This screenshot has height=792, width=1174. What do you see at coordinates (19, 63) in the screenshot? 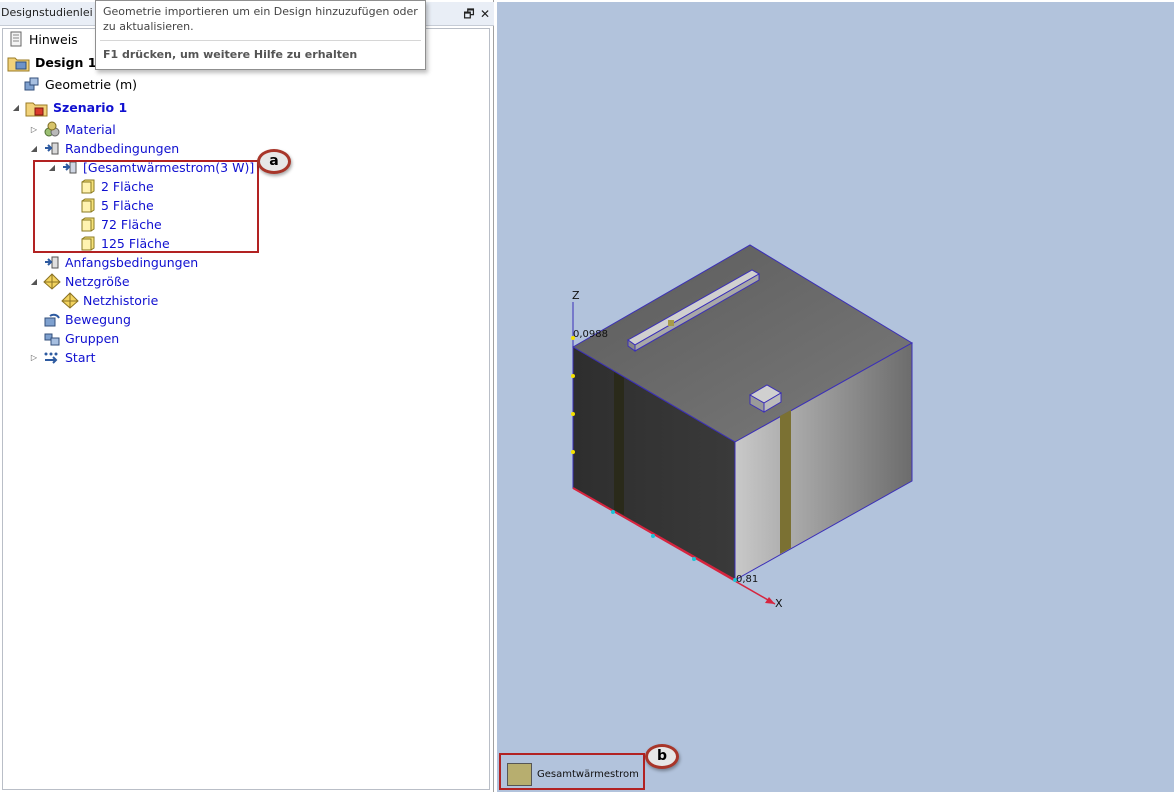
I see `design-folder-icon` at bounding box center [19, 63].